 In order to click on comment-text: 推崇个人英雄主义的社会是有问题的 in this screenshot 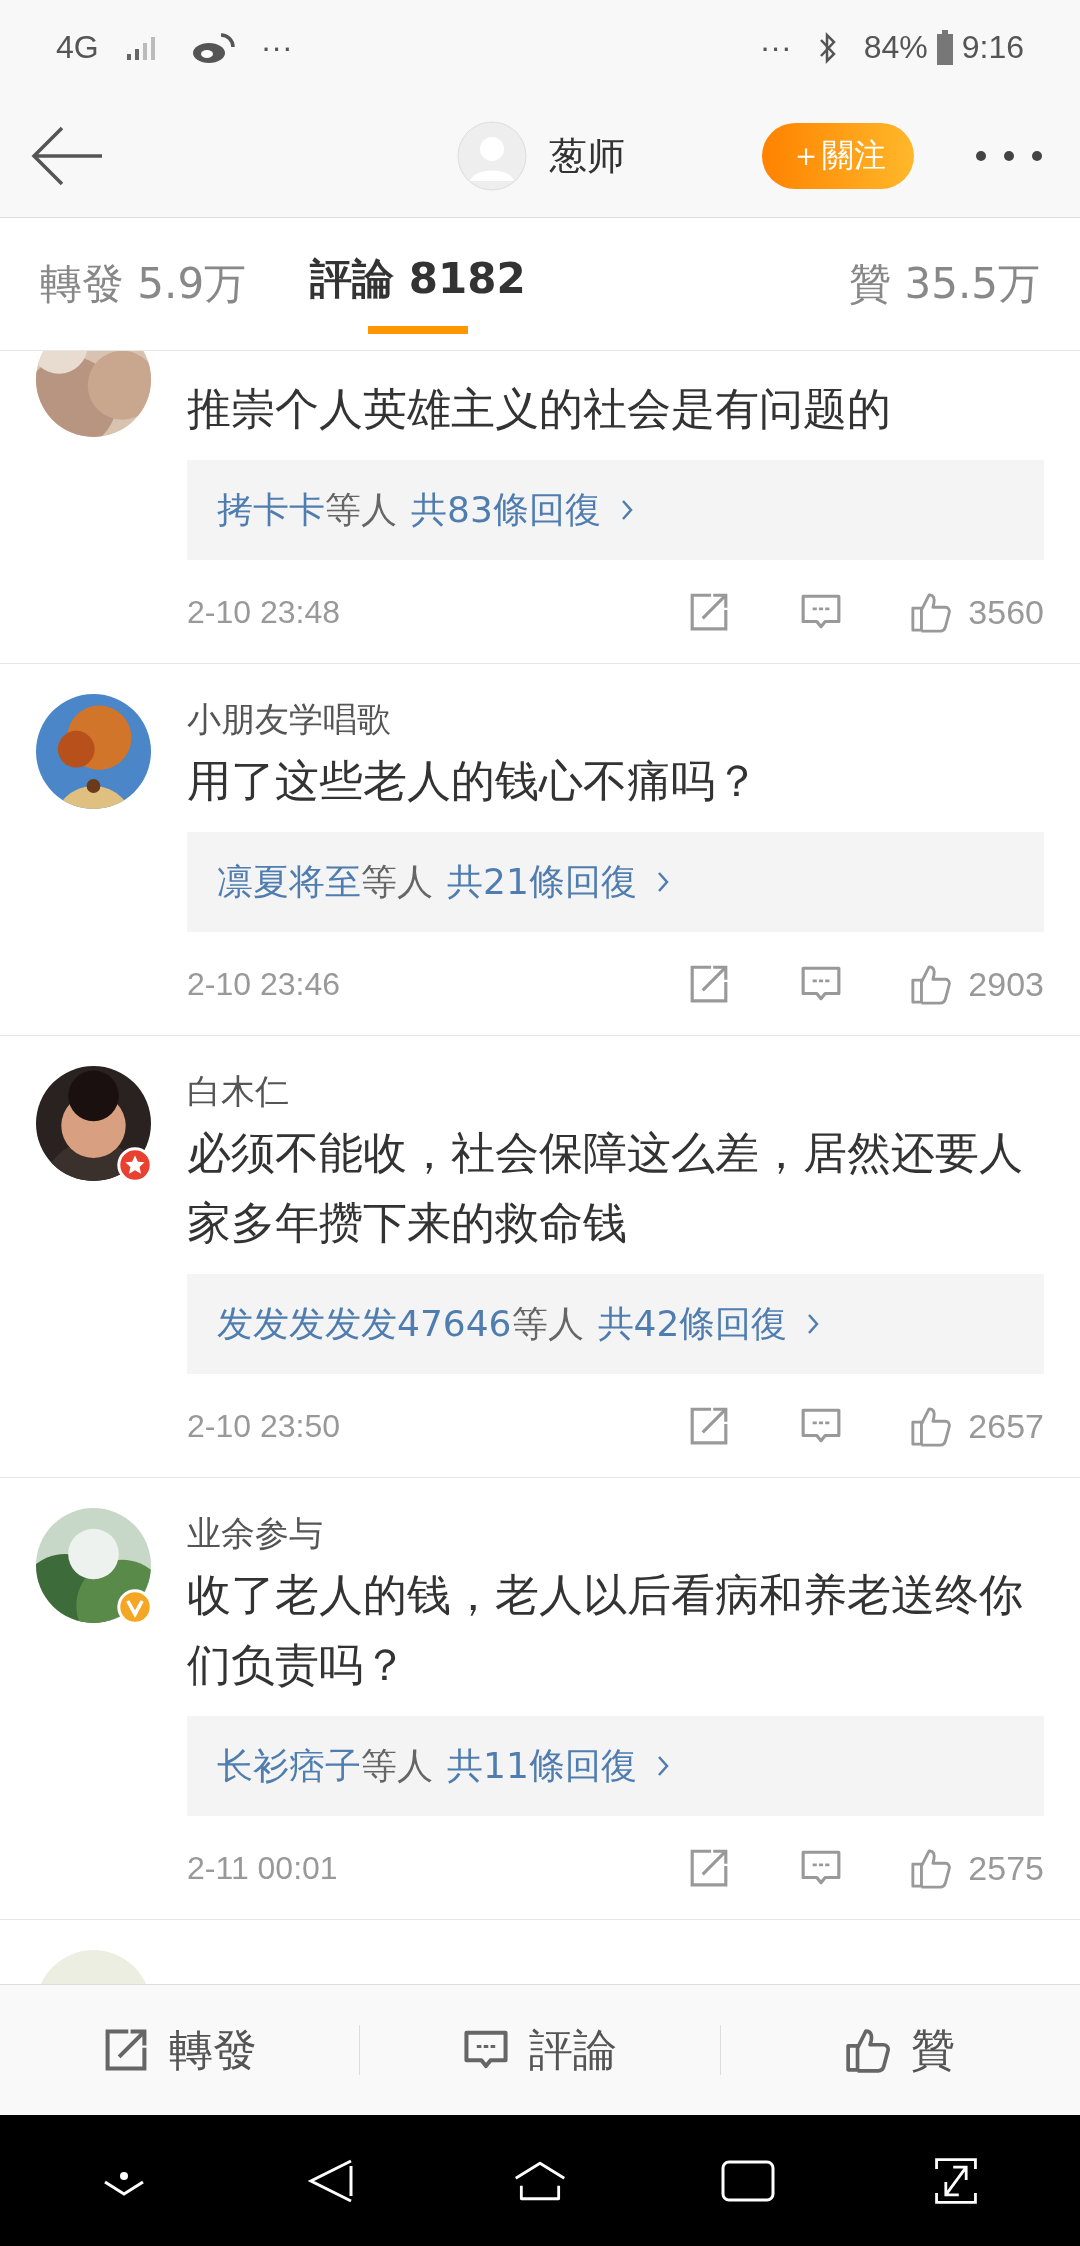, I will do `click(539, 409)`.